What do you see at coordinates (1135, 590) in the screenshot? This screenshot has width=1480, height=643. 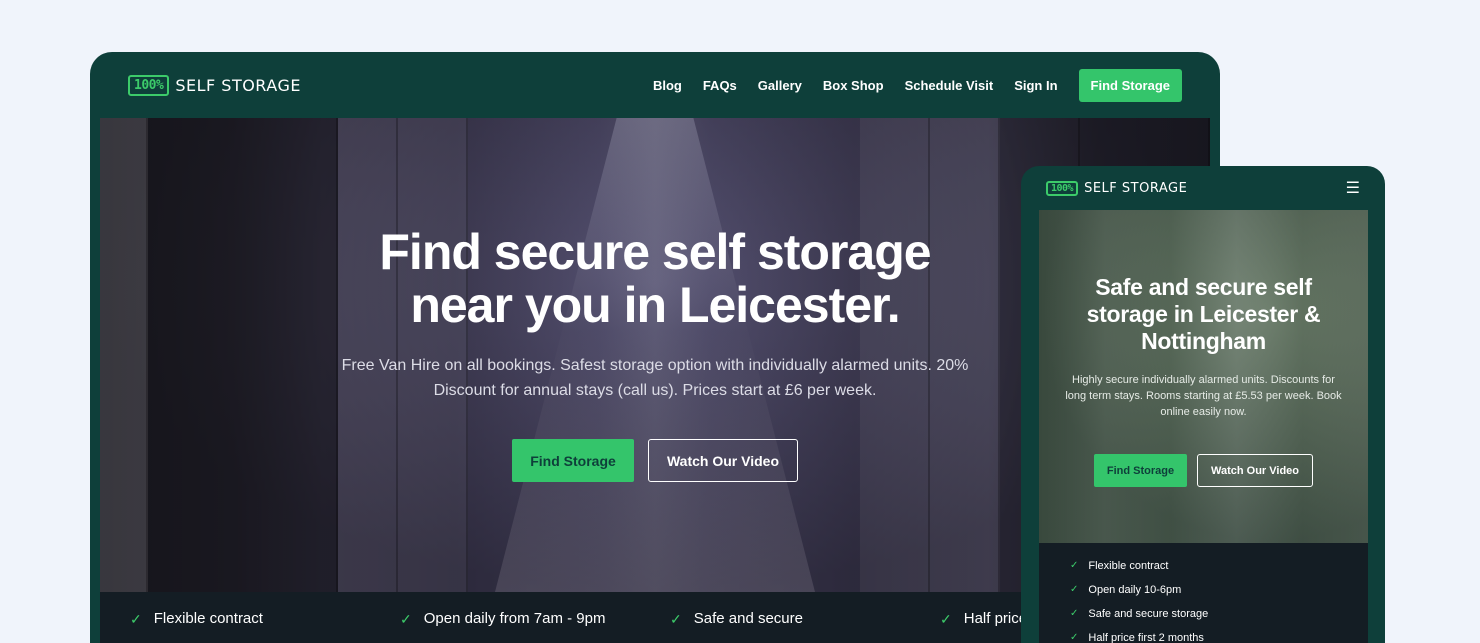 I see `mobile-feature-label: Open daily 10-6pm` at bounding box center [1135, 590].